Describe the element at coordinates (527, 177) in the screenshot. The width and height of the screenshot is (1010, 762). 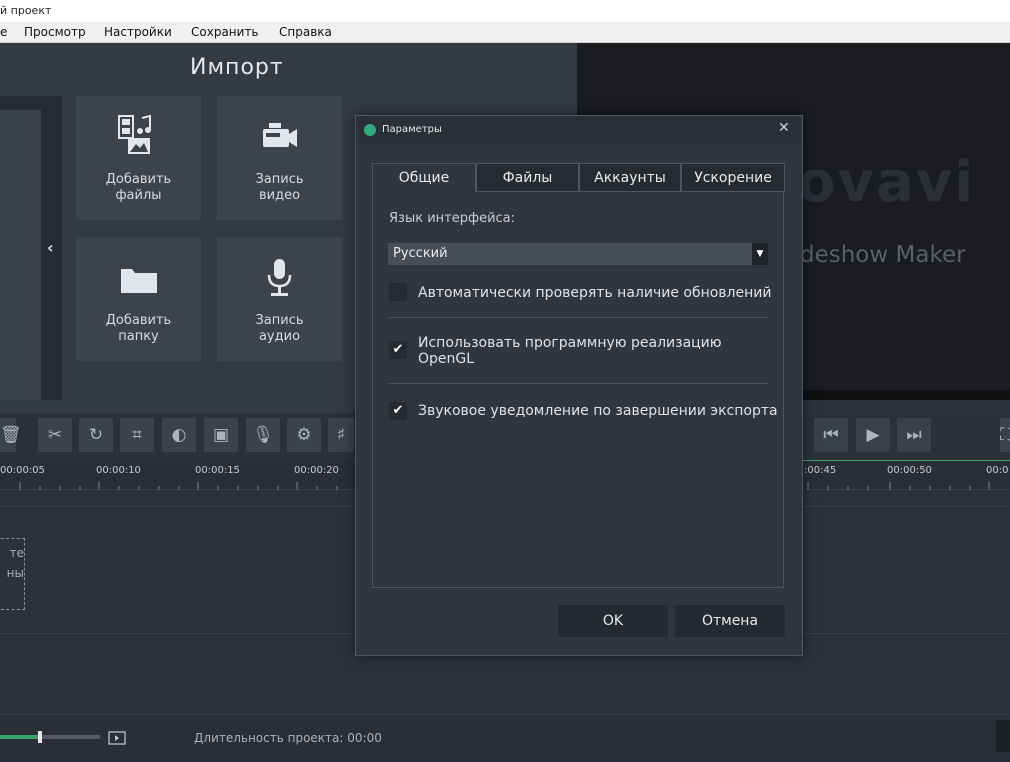
I see `tab-files: Файлы` at that location.